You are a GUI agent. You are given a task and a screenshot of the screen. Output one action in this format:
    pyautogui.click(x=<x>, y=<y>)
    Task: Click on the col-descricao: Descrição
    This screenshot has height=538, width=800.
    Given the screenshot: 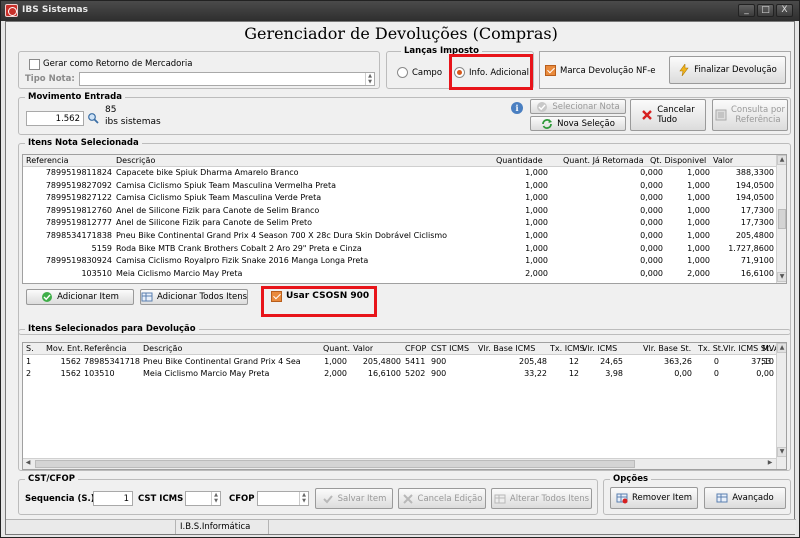 What is the action you would take?
    pyautogui.click(x=135, y=160)
    